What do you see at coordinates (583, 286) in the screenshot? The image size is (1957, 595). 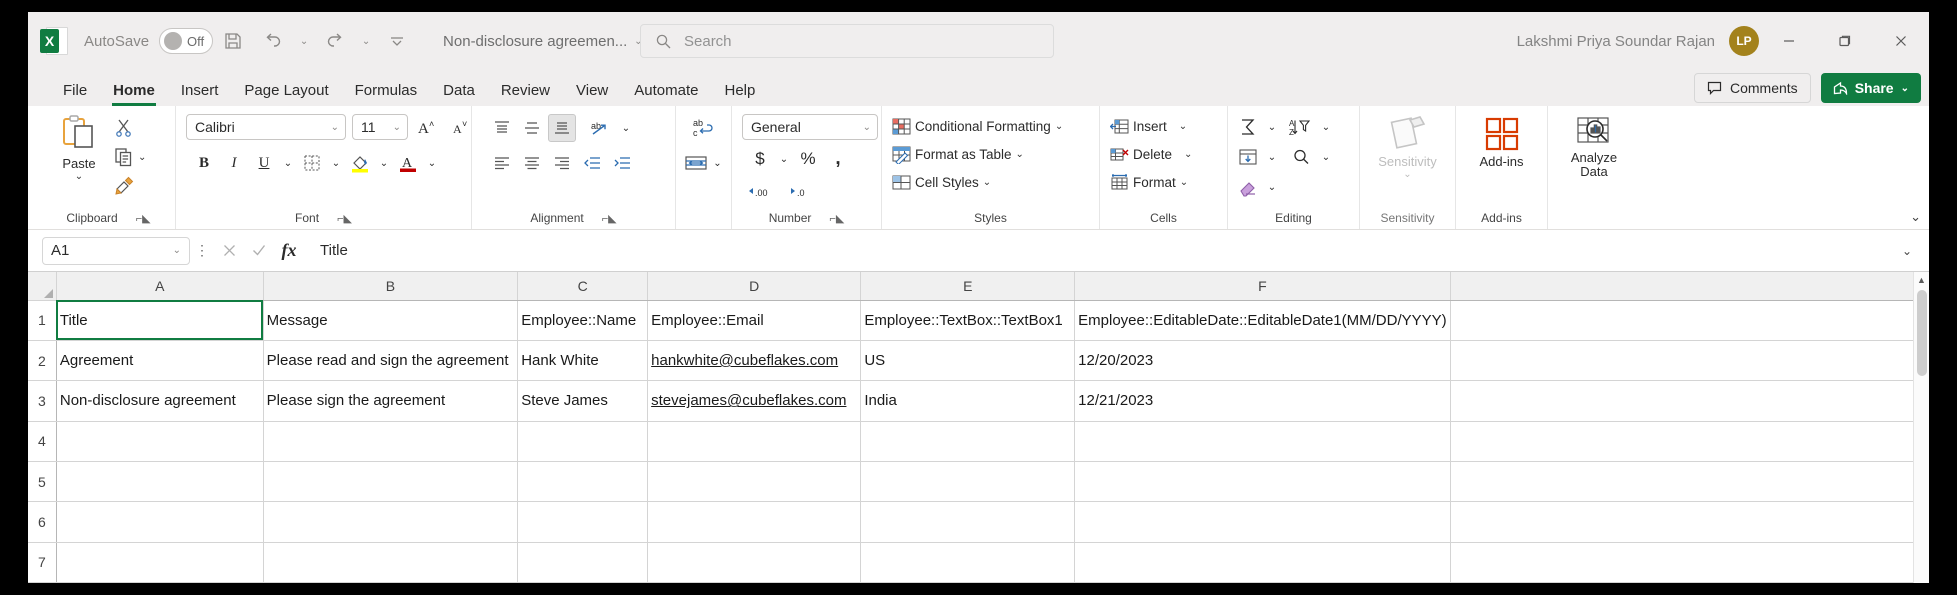 I see `column-header-c: C` at bounding box center [583, 286].